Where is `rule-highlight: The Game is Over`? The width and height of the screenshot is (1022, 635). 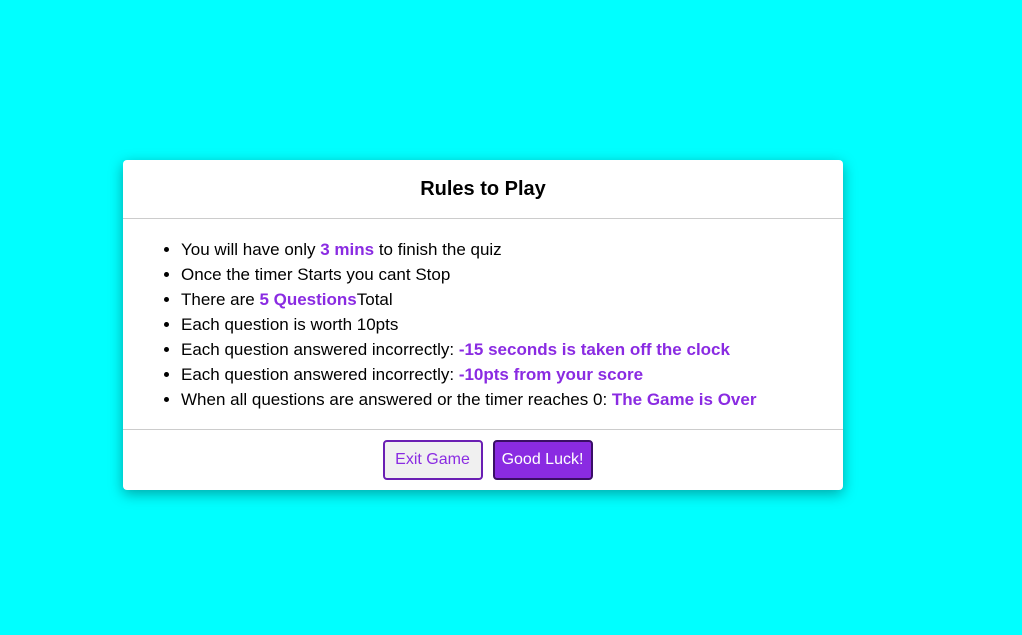
rule-highlight: The Game is Over is located at coordinates (684, 399).